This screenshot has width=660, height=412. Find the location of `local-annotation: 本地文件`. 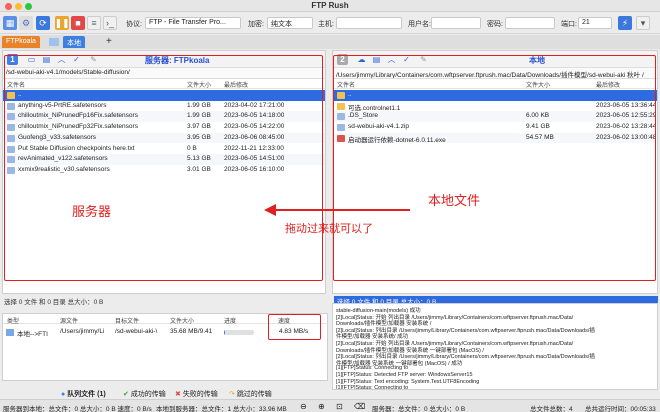

local-annotation: 本地文件 is located at coordinates (454, 200).